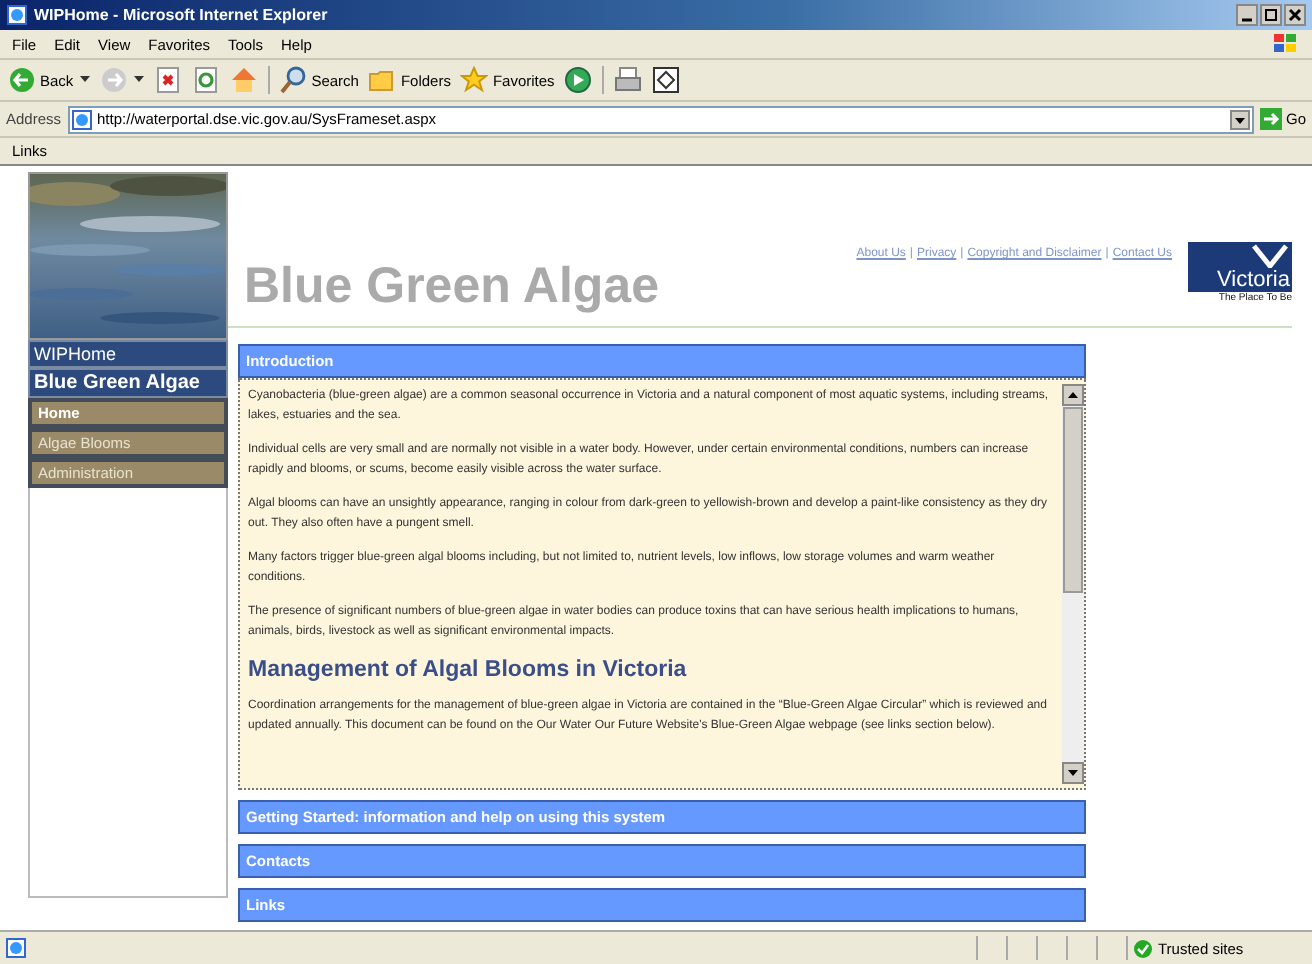 This screenshot has height=964, width=1312. What do you see at coordinates (1270, 119) in the screenshot?
I see `arrow-icon` at bounding box center [1270, 119].